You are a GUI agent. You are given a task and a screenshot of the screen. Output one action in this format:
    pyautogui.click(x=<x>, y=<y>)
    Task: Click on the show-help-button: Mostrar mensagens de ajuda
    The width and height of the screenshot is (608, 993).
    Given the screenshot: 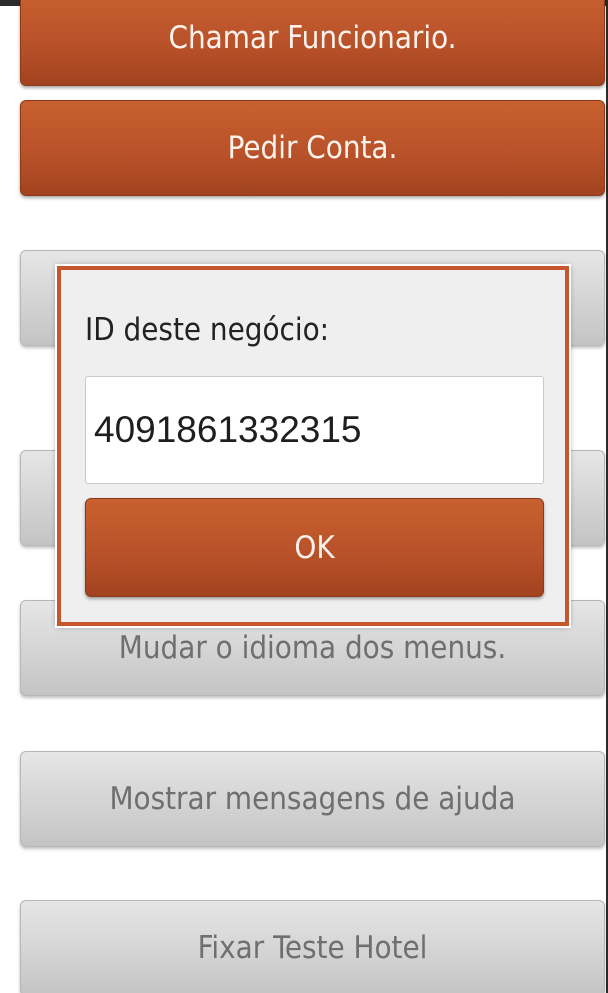 What is the action you would take?
    pyautogui.click(x=312, y=799)
    